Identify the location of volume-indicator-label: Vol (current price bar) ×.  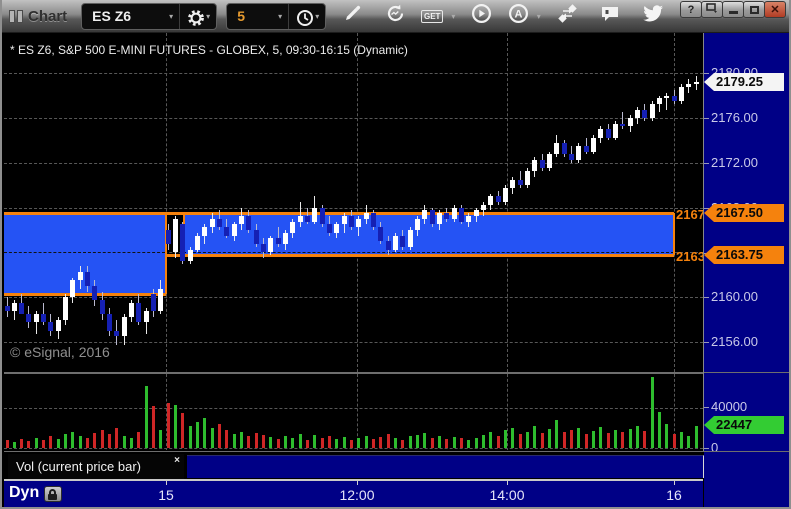
(96, 466).